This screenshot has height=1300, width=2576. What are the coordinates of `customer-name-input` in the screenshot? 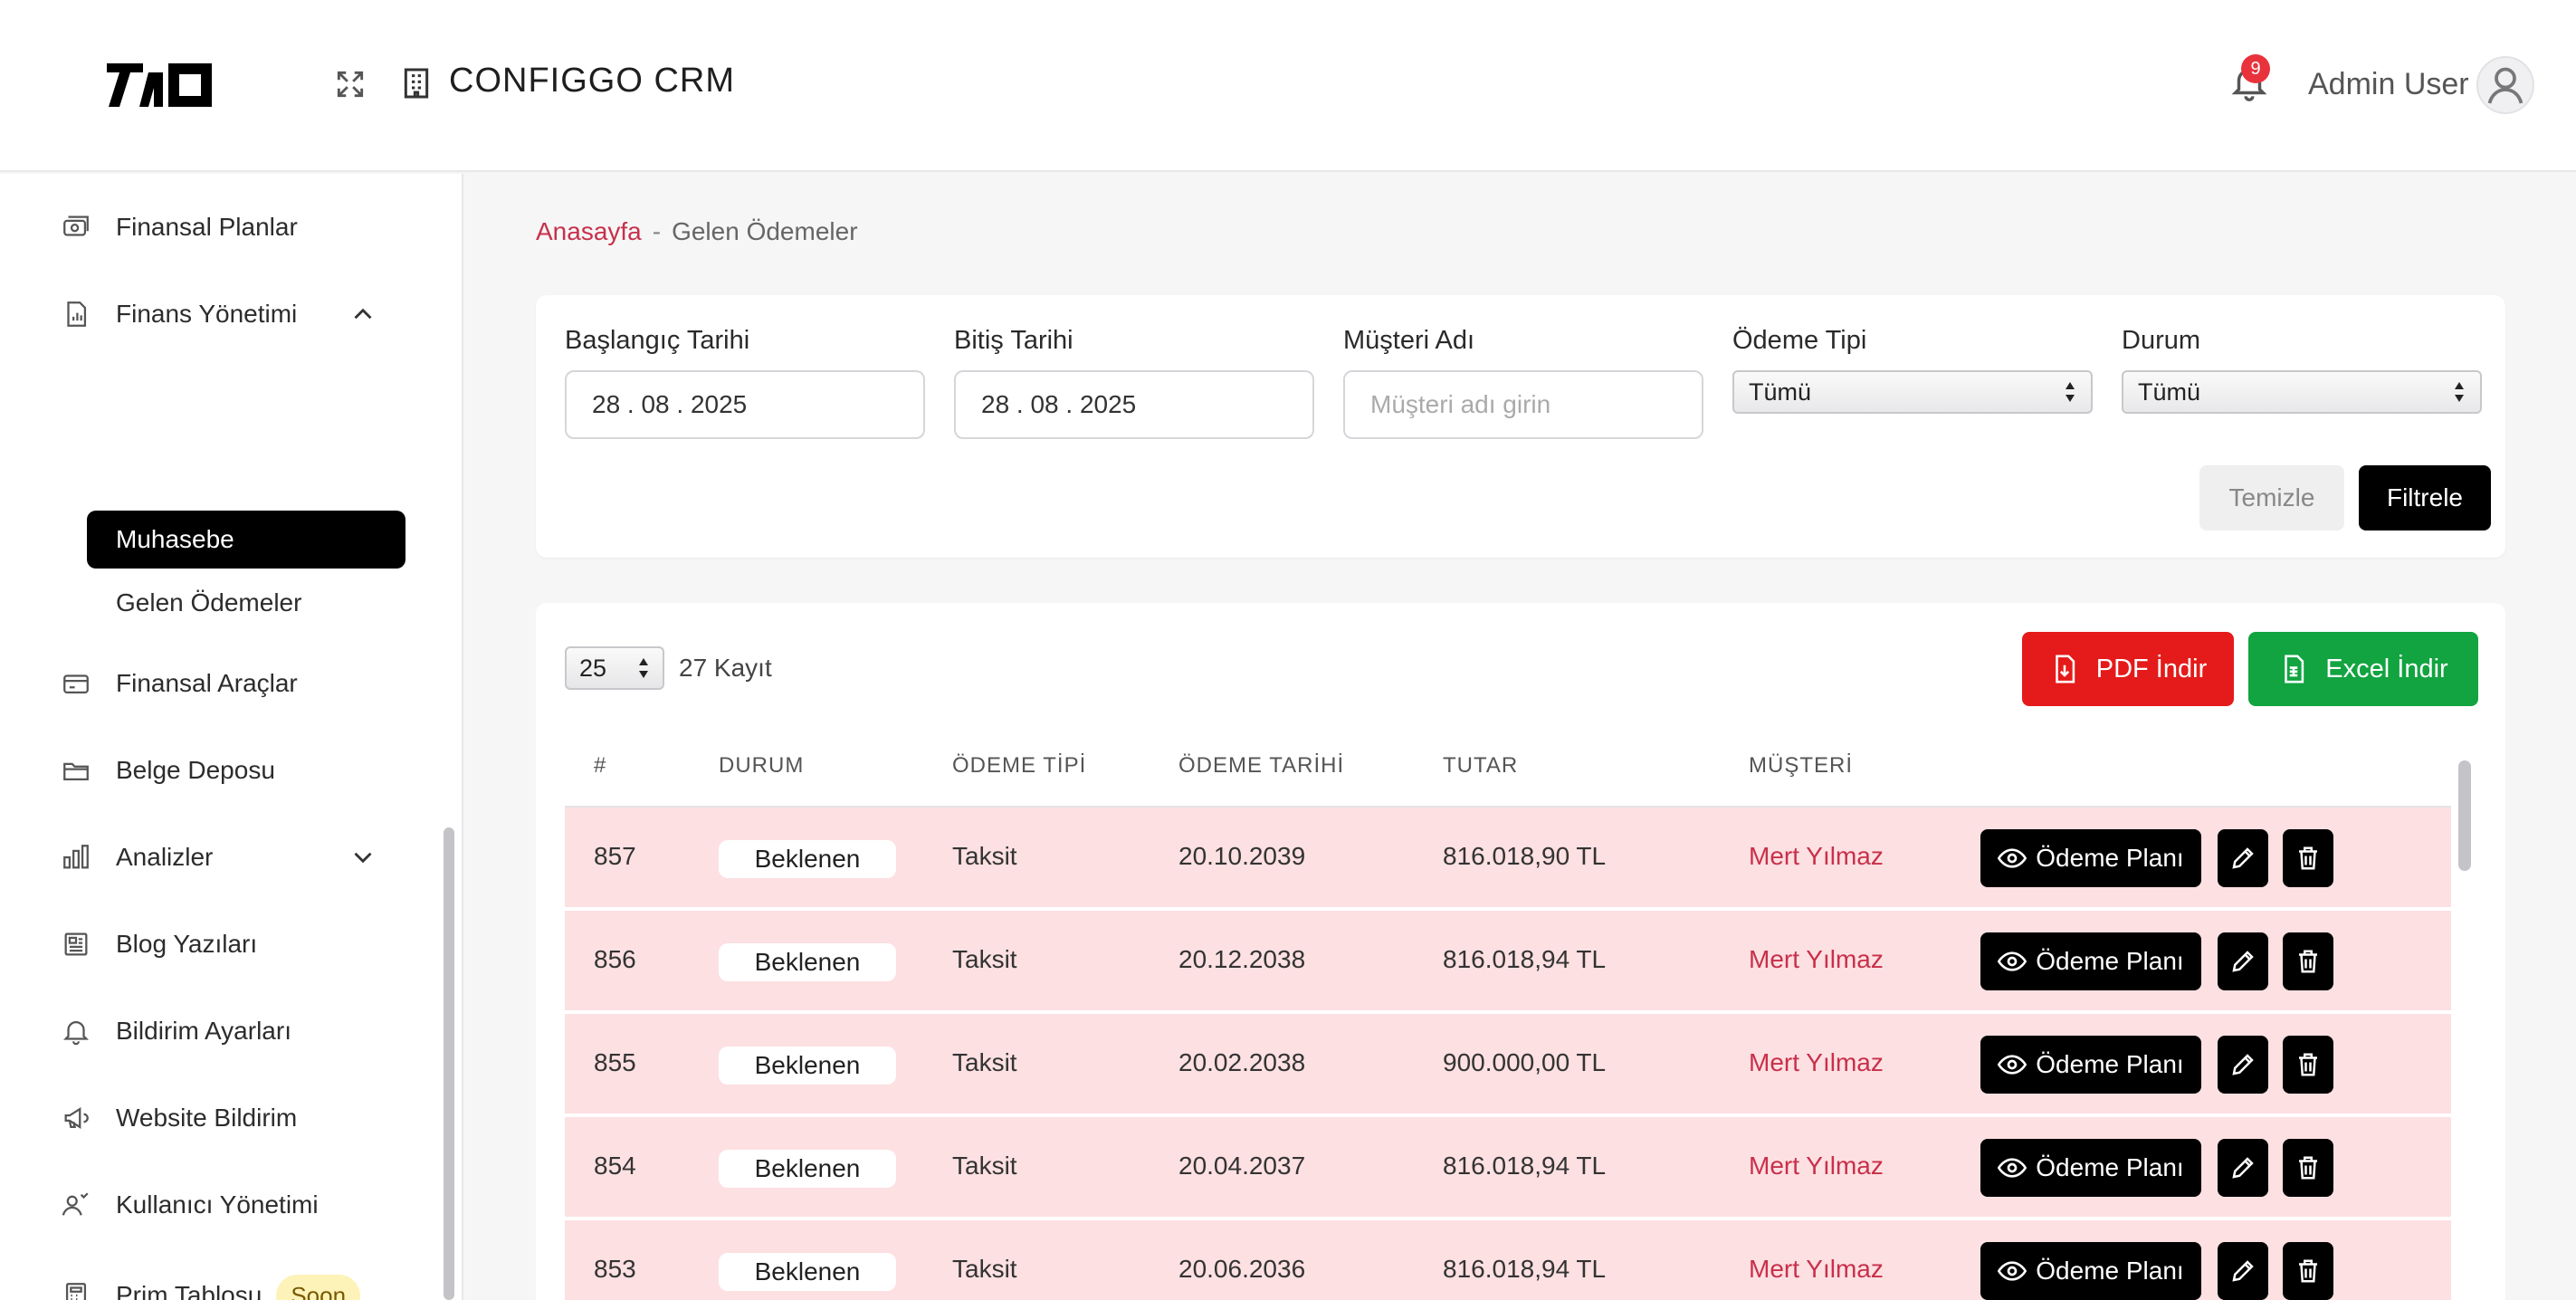 It's located at (1523, 404).